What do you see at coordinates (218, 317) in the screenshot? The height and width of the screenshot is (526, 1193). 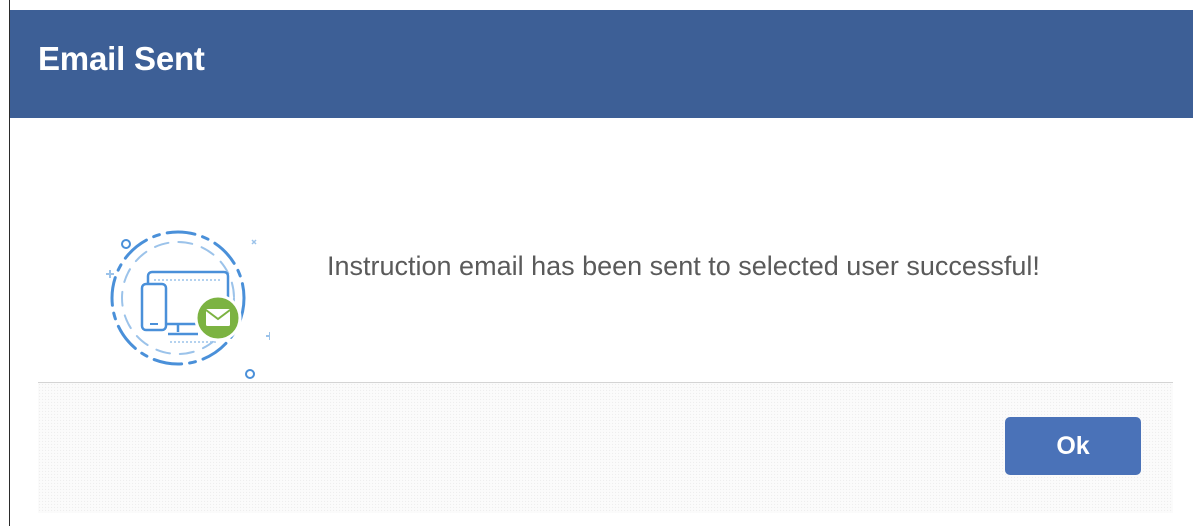 I see `envelope-icon` at bounding box center [218, 317].